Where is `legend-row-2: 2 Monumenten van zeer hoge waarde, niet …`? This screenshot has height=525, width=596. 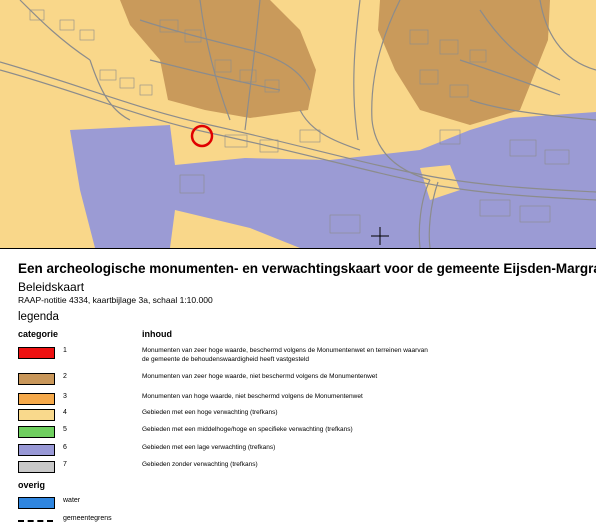
legend-row-2: 2 Monumenten van zeer hoge waarde, niet … is located at coordinates (298, 380).